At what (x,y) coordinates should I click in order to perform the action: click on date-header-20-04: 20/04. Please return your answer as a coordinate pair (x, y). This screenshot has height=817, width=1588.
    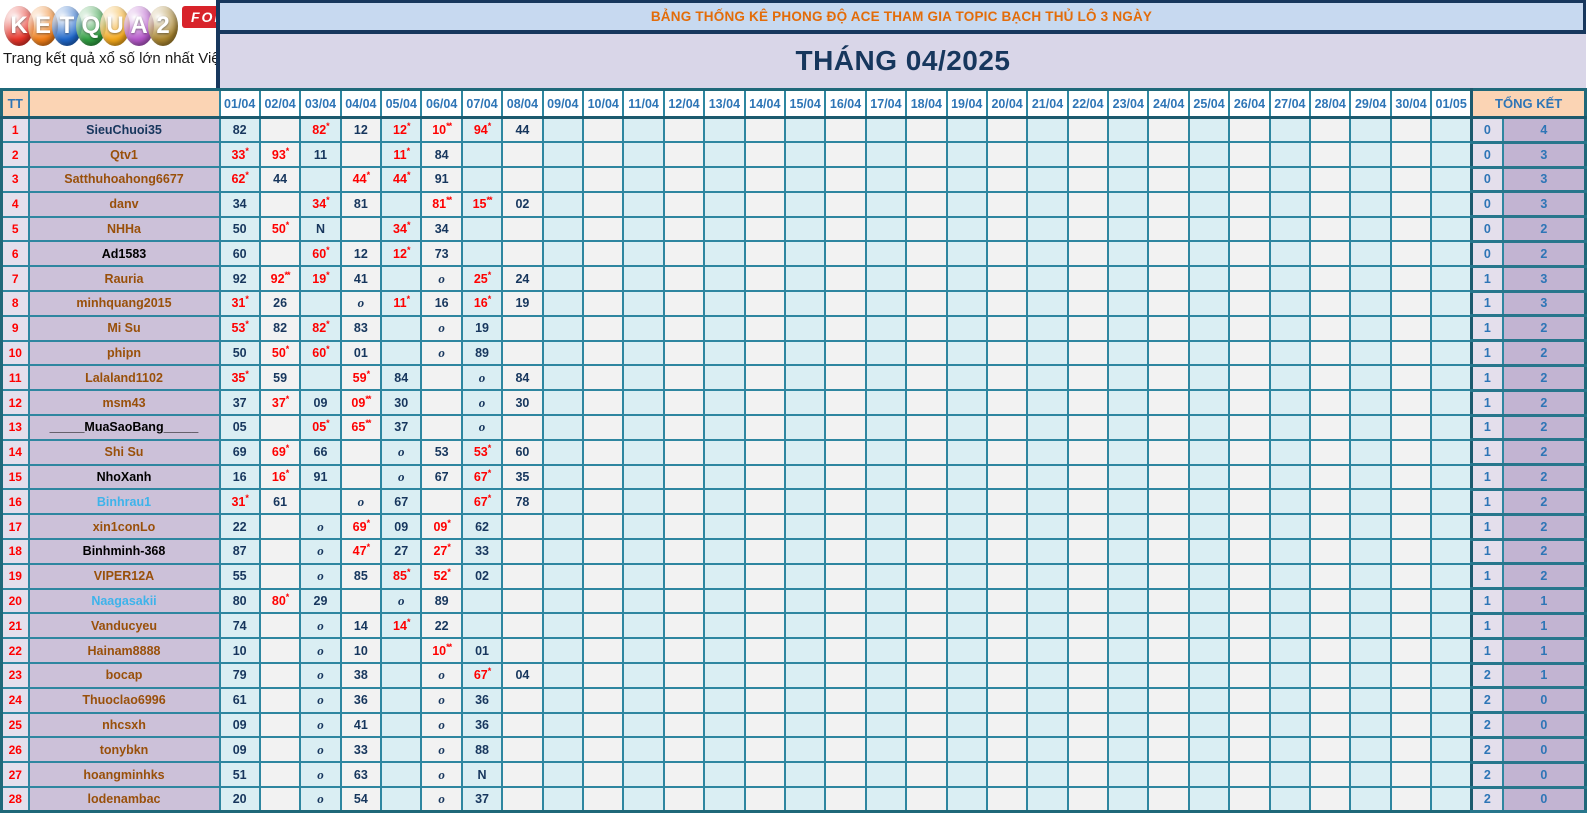
    Looking at the image, I should click on (1007, 103).